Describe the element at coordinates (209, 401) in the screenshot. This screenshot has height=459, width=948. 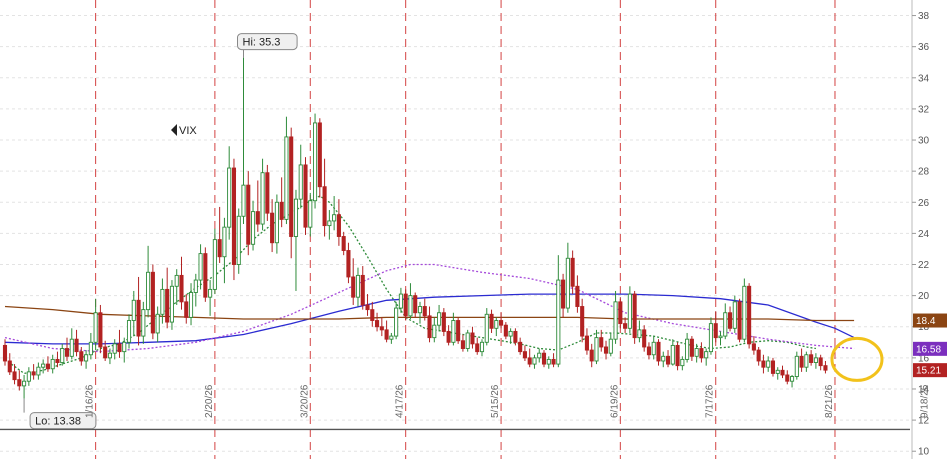
I see `date-label: 2/20/26` at that location.